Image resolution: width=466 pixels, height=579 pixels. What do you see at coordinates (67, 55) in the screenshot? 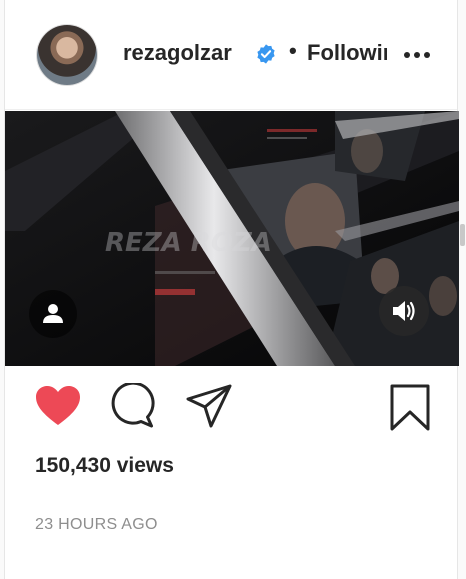
I see `avatar` at bounding box center [67, 55].